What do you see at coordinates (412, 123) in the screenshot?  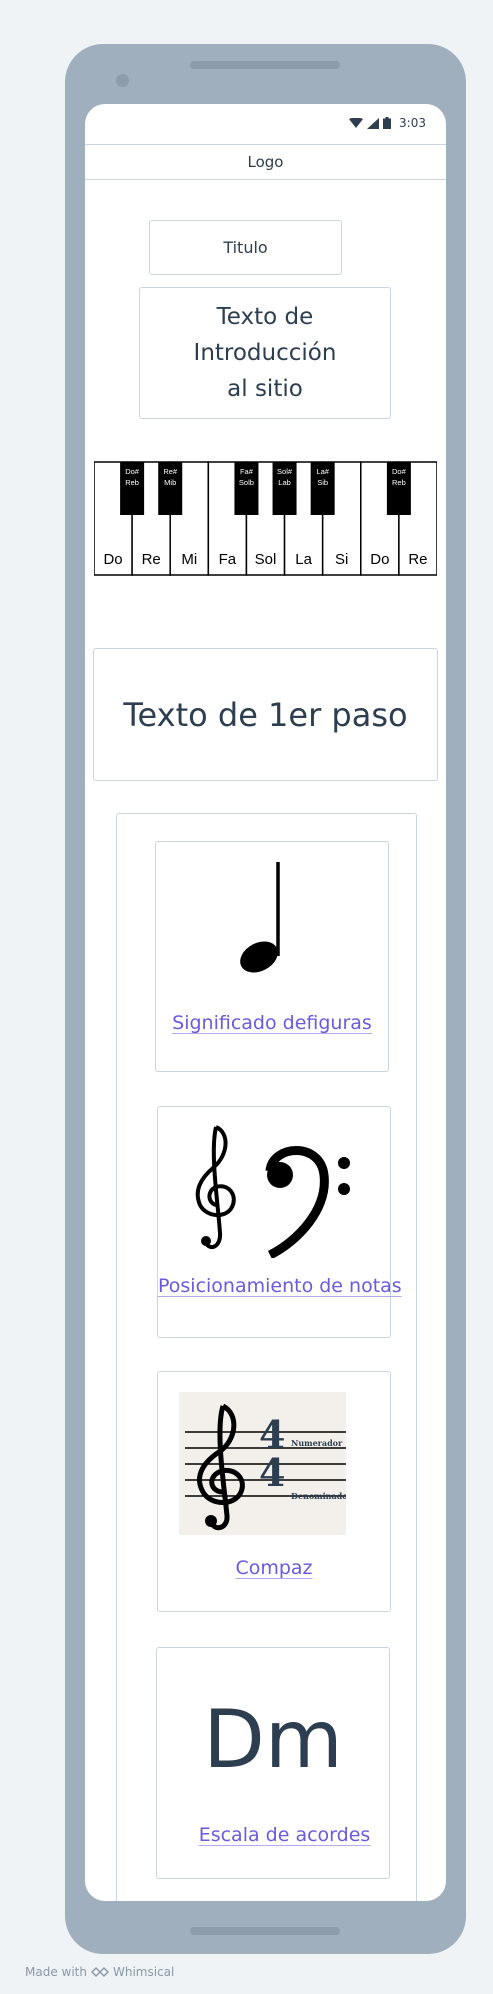 I see `status-time: 3:03` at bounding box center [412, 123].